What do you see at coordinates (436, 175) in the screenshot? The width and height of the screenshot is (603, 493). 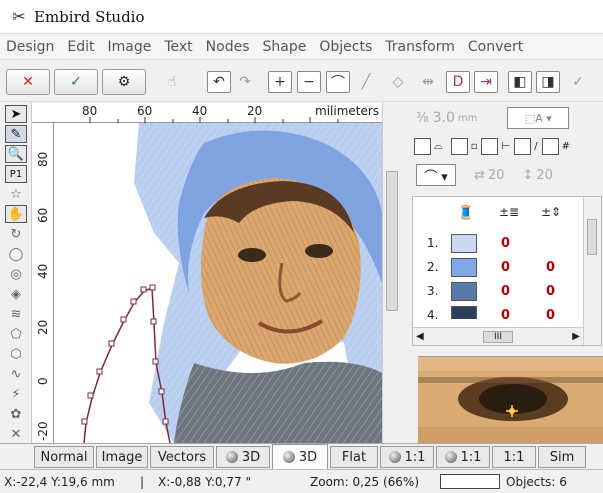 I see `curve-type-dropdown: ⌒ ▾` at bounding box center [436, 175].